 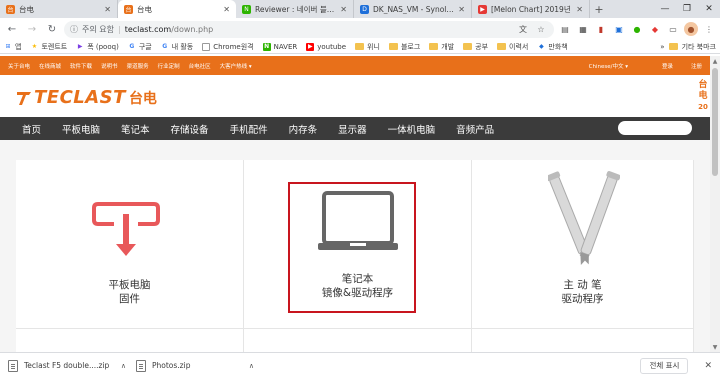 I want to click on bookmark-folder: 개발, so click(x=441, y=47).